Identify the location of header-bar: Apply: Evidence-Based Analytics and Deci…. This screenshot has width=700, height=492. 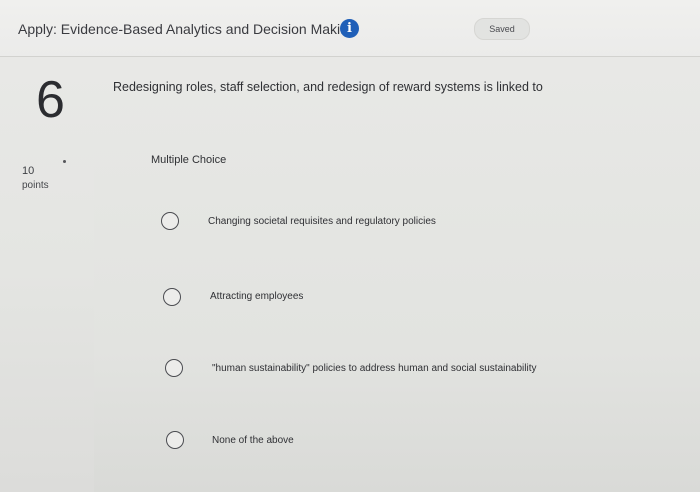
(350, 28).